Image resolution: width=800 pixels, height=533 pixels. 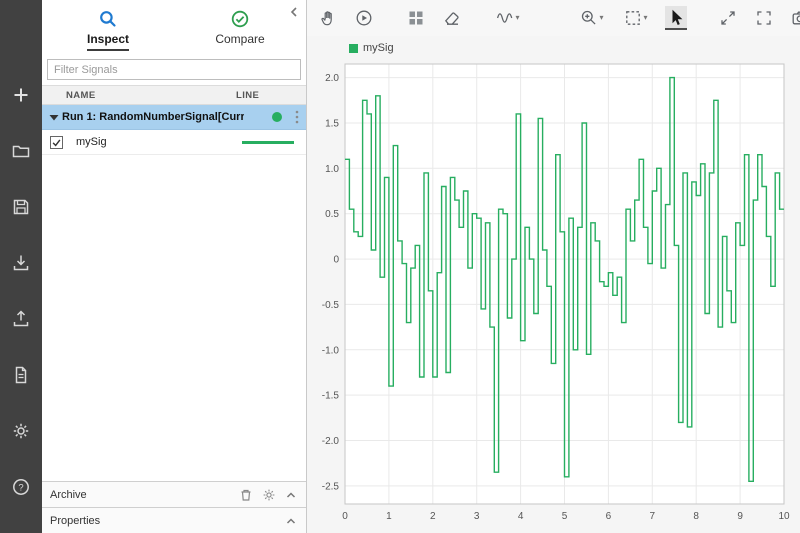 I want to click on svg-text: 2.0, so click(x=332, y=78).